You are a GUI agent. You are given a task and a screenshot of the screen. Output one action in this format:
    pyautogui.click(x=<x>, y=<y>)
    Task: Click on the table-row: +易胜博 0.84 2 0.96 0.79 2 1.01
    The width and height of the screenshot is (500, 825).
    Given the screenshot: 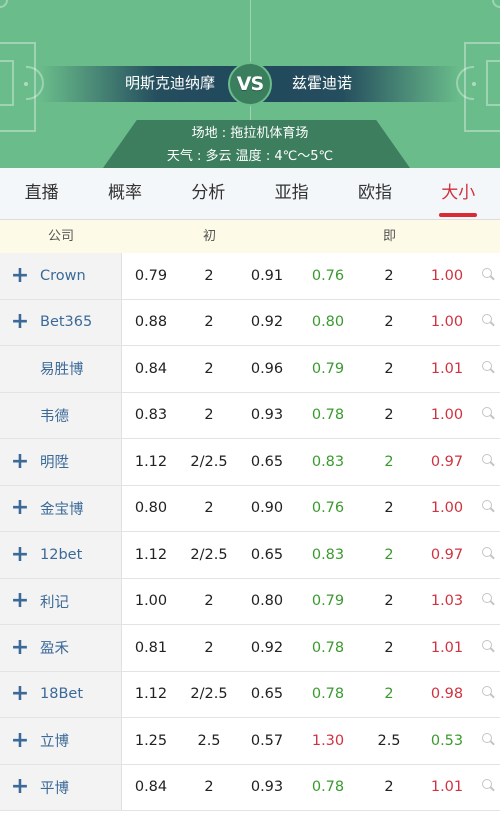 What is the action you would take?
    pyautogui.click(x=250, y=369)
    